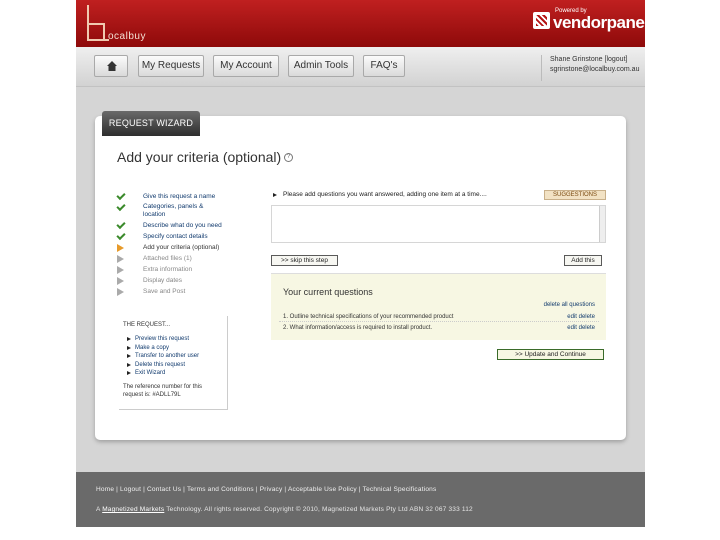 This screenshot has width=720, height=540. Describe the element at coordinates (171, 258) in the screenshot. I see `step-attached-files: Attached files (1)` at that location.